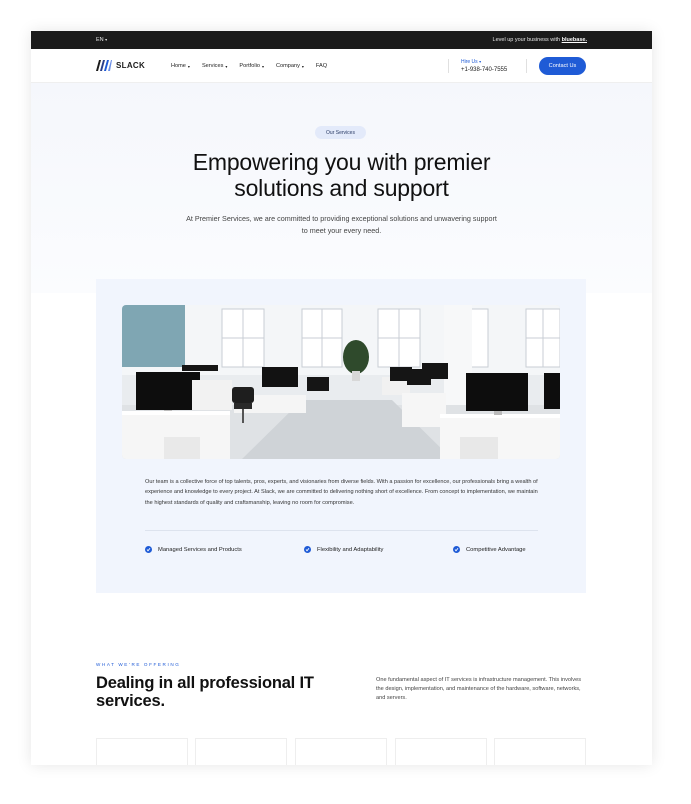  I want to click on nav-item-label: FAQ, so click(321, 66).